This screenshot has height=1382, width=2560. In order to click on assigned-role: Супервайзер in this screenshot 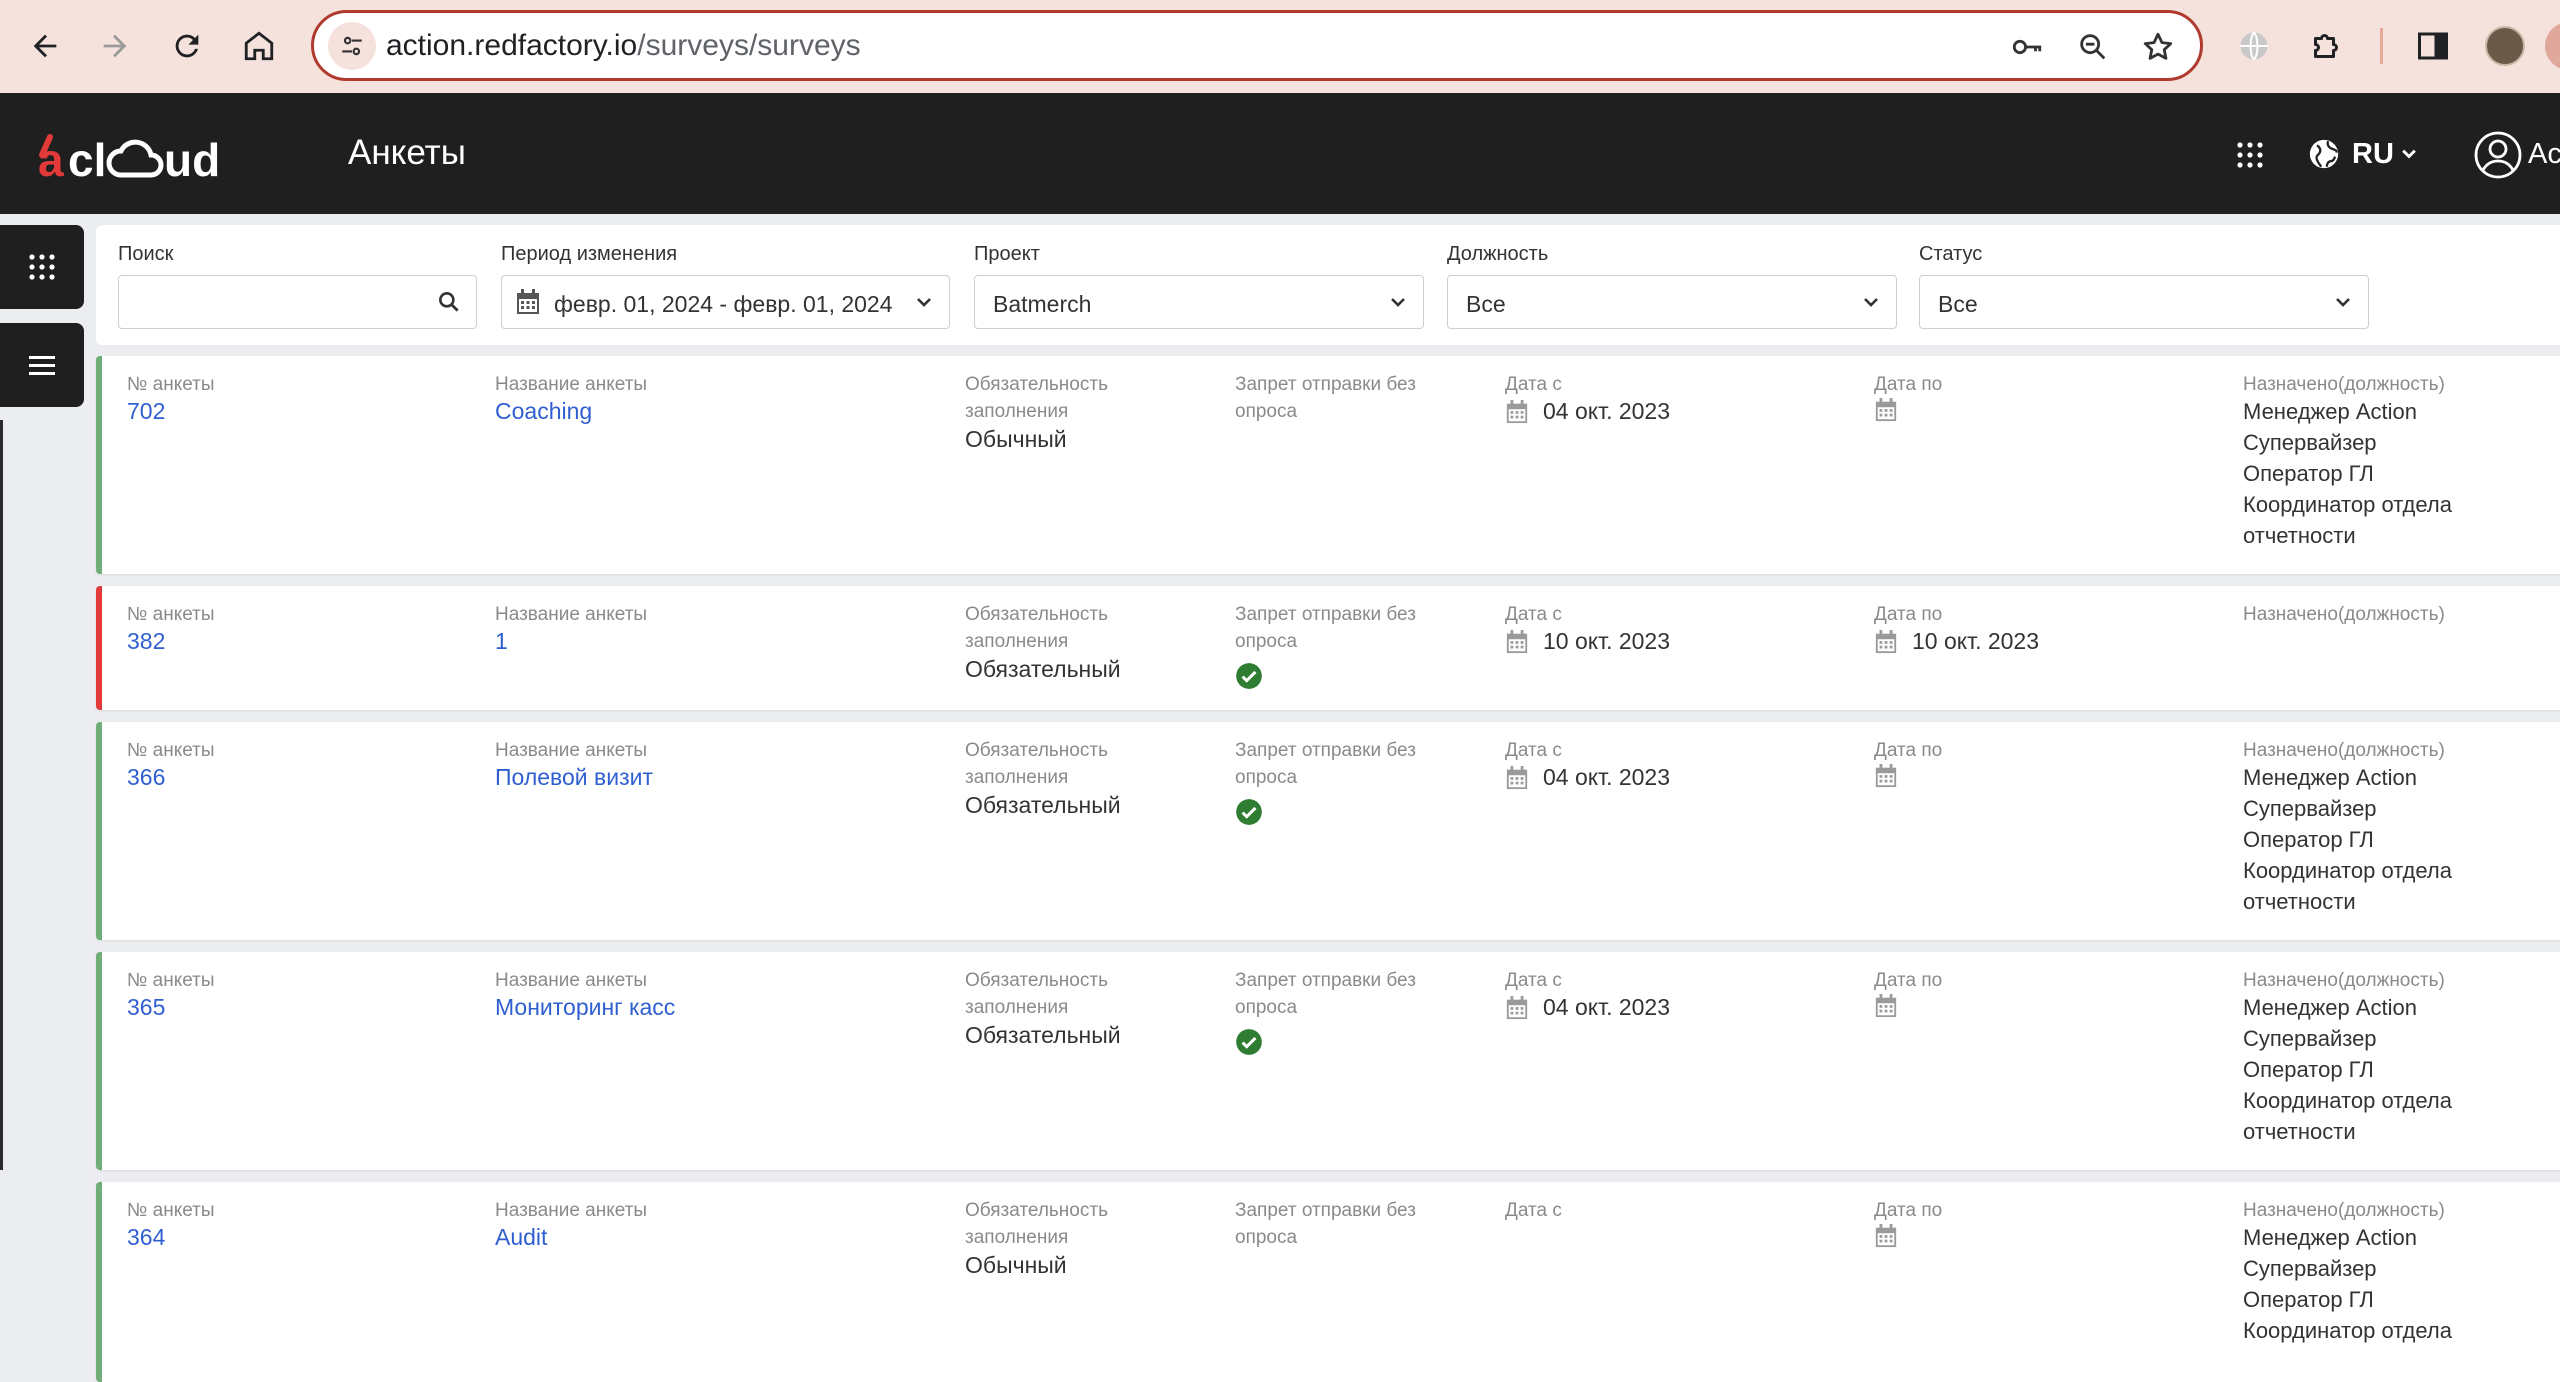, I will do `click(2310, 442)`.